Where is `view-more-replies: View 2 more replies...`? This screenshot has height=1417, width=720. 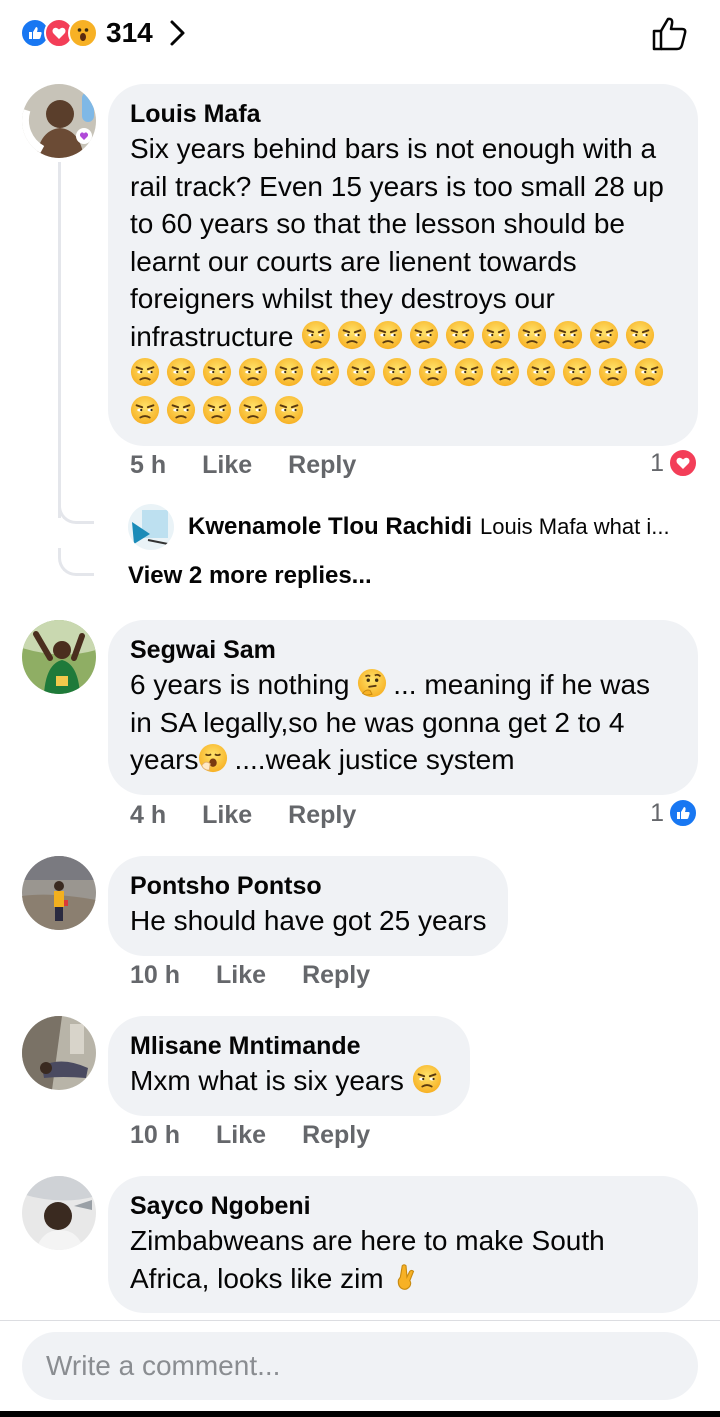 view-more-replies: View 2 more replies... is located at coordinates (250, 576).